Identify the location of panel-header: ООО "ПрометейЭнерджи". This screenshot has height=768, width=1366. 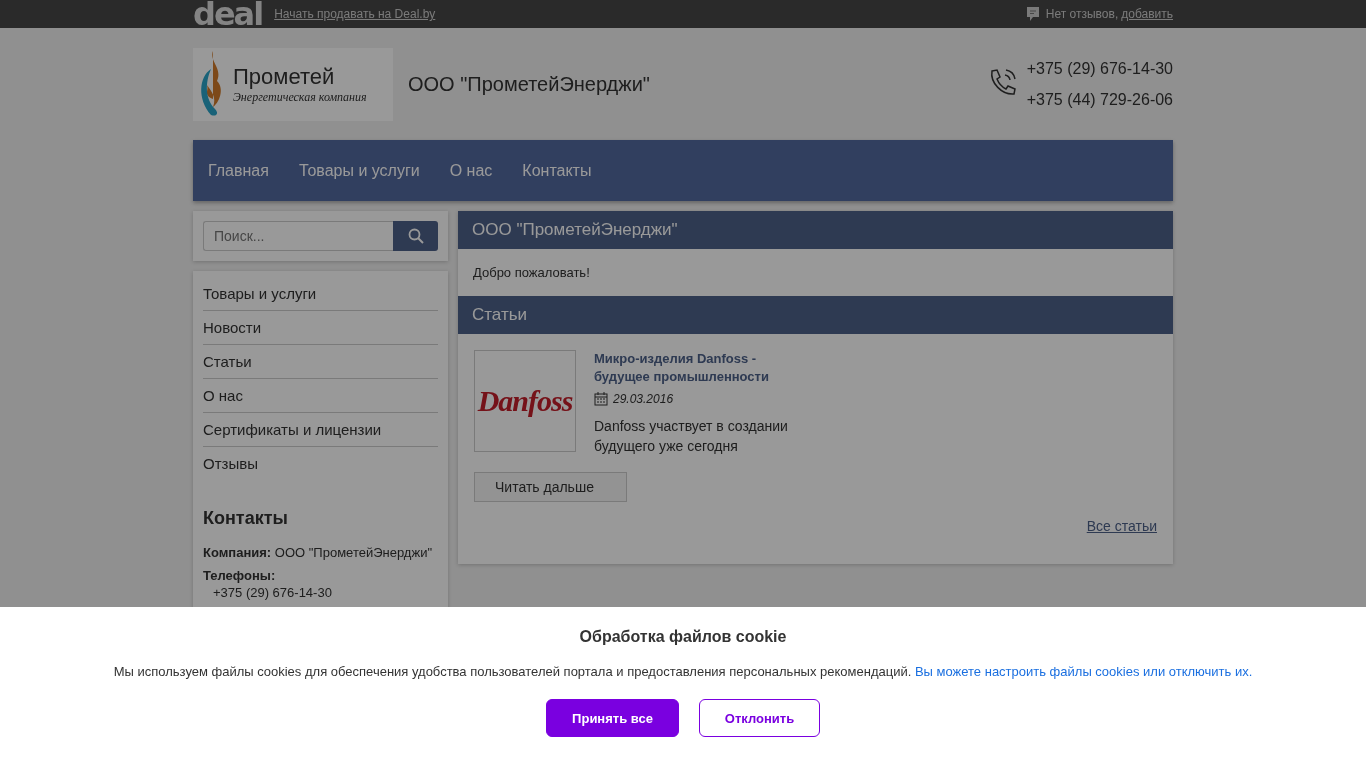
(815, 230).